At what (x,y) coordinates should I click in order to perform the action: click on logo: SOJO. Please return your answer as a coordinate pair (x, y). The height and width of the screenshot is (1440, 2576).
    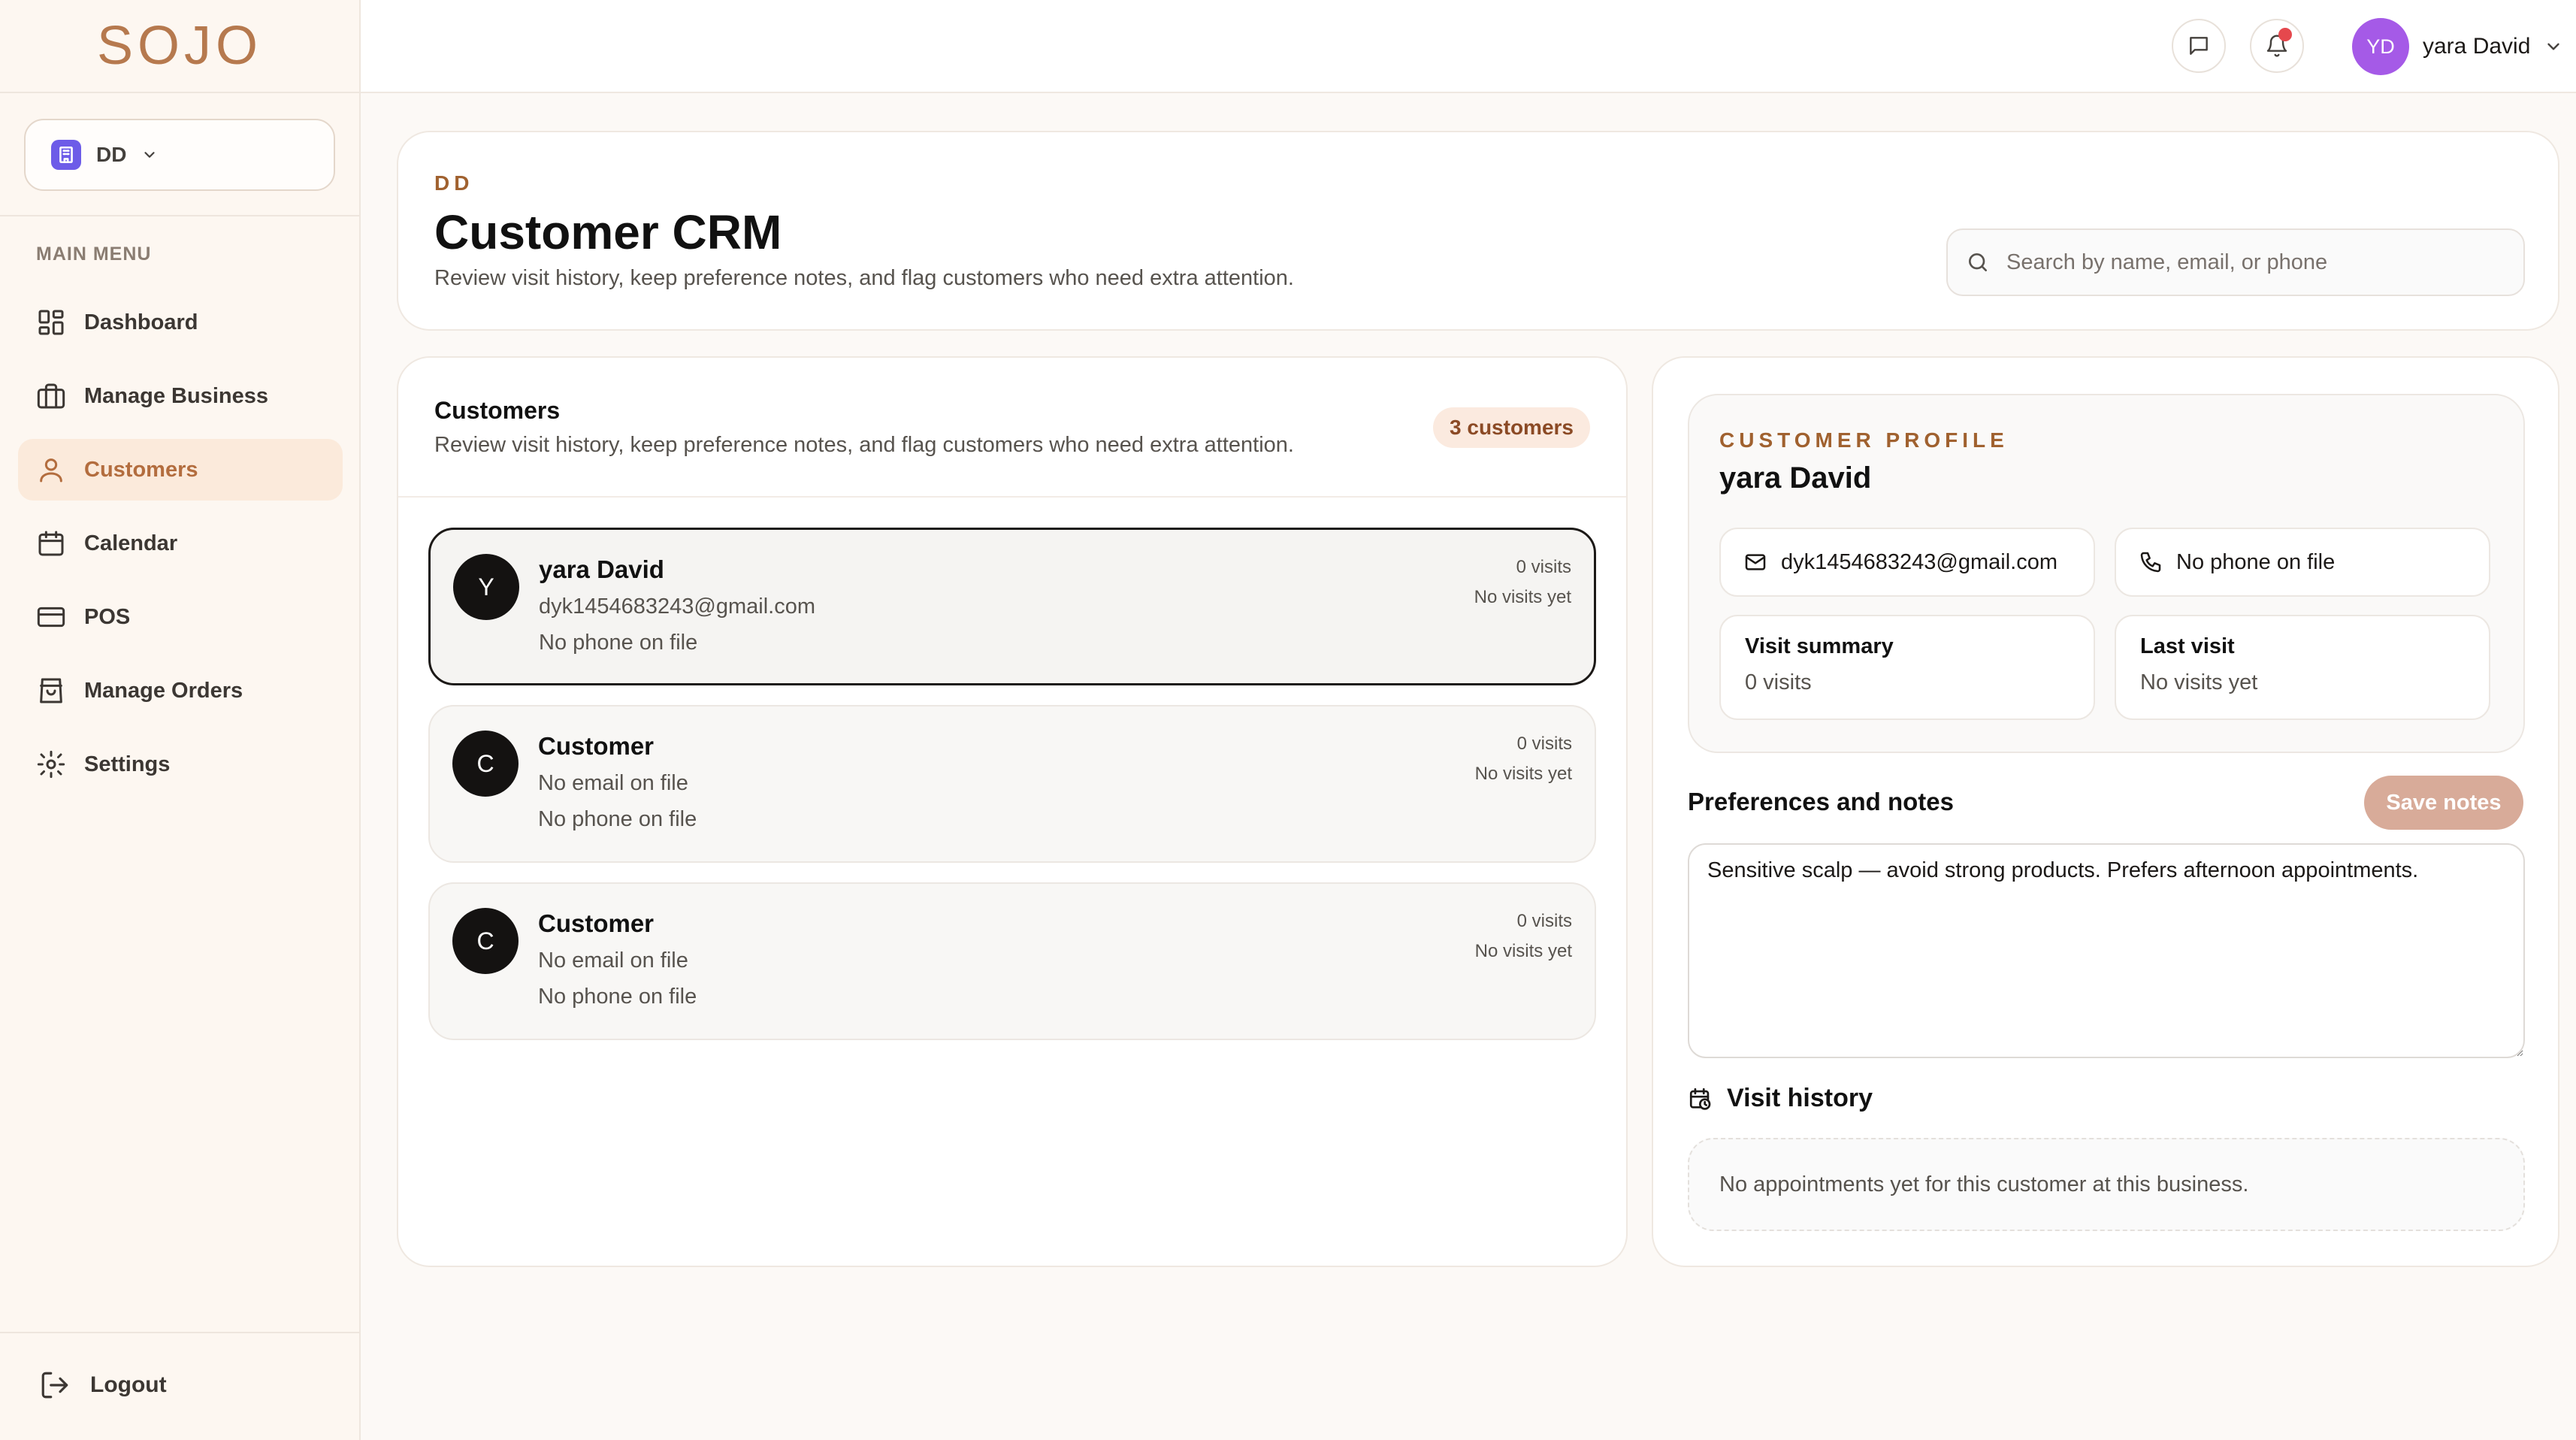
    Looking at the image, I should click on (180, 46).